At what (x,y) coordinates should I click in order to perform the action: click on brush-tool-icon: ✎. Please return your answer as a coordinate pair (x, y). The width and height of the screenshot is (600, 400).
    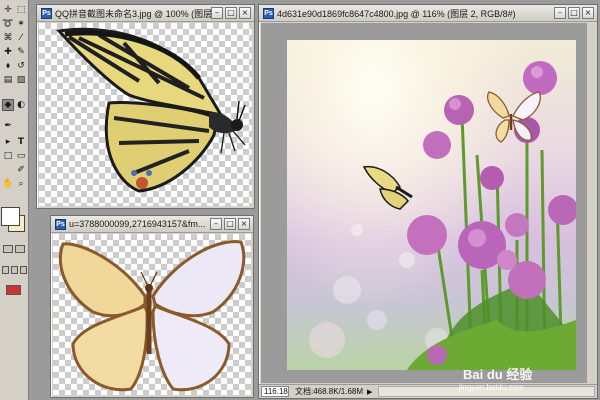
    Looking at the image, I should click on (21, 52).